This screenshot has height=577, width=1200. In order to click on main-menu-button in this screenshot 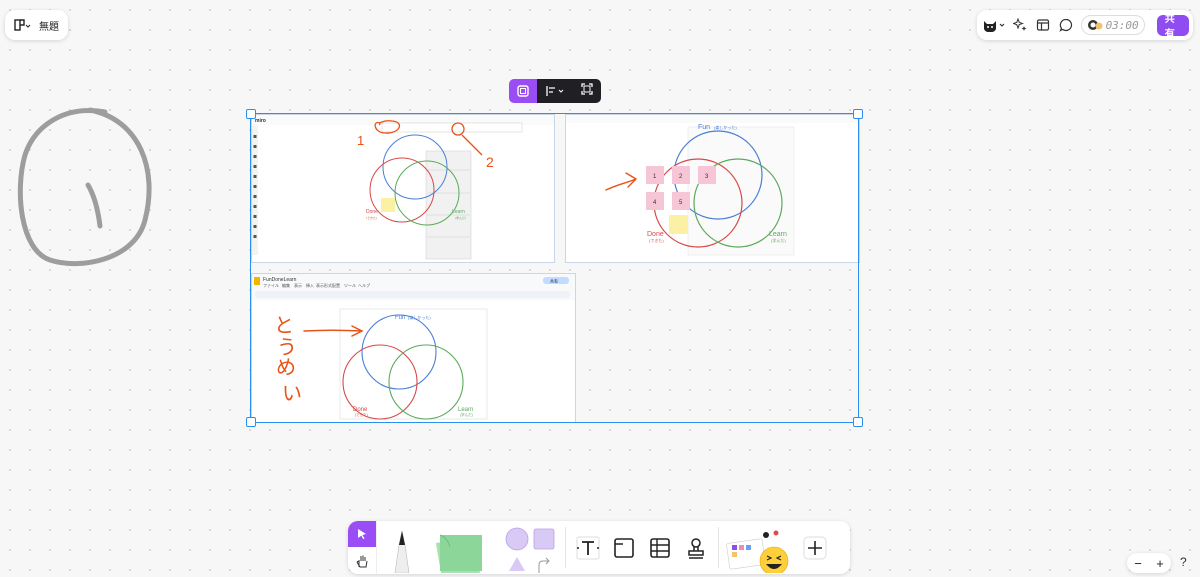, I will do `click(22, 25)`.